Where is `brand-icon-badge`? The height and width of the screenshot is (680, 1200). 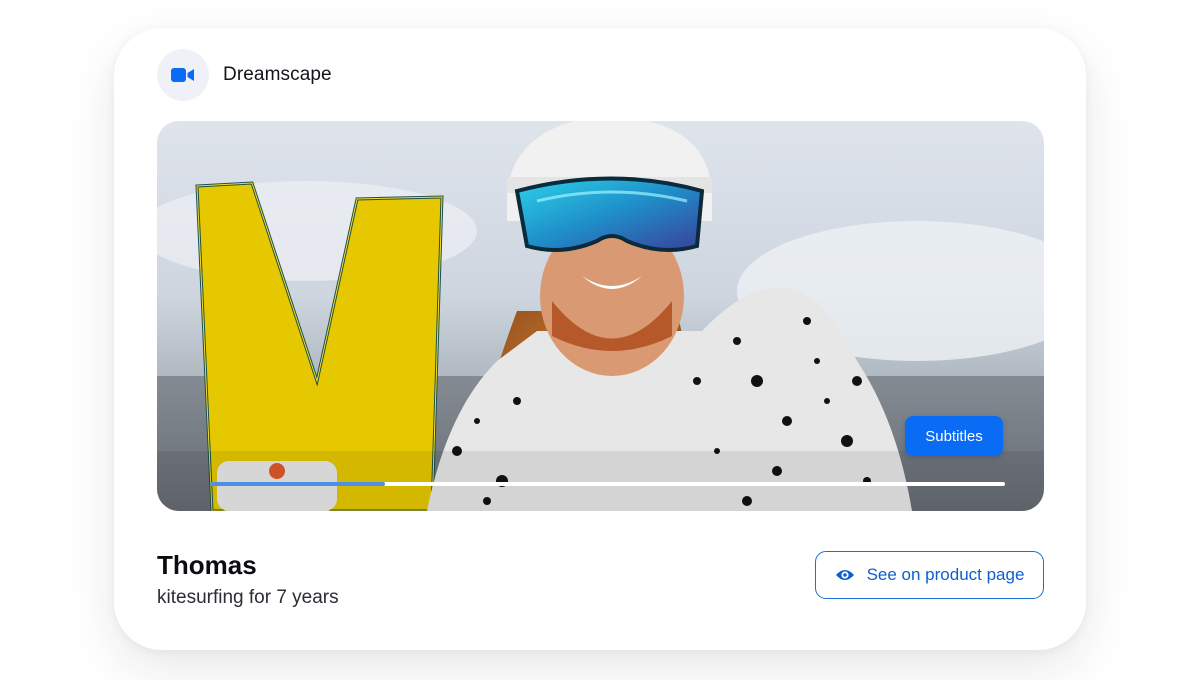 brand-icon-badge is located at coordinates (183, 75).